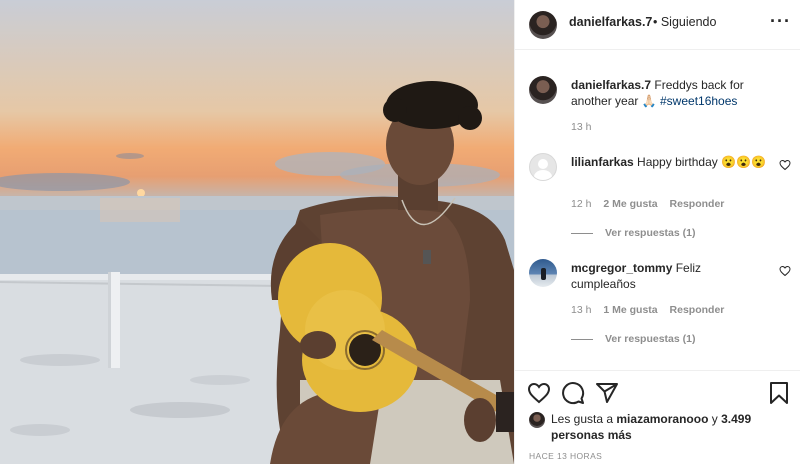 The width and height of the screenshot is (800, 464). I want to click on caption-hashtag: #sweet16hoes, so click(698, 101).